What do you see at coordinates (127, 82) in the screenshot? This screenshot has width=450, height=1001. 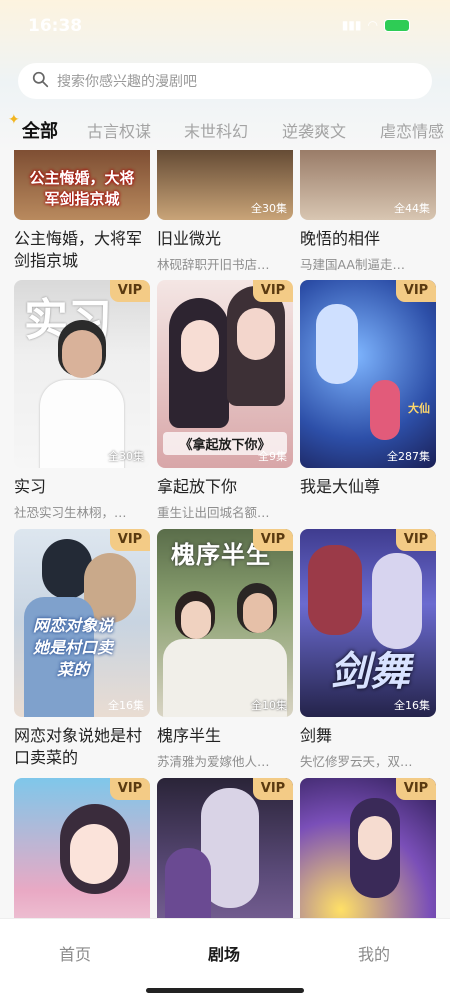 I see `search-placeholder: 搜索你感兴趣的漫剧吧` at bounding box center [127, 82].